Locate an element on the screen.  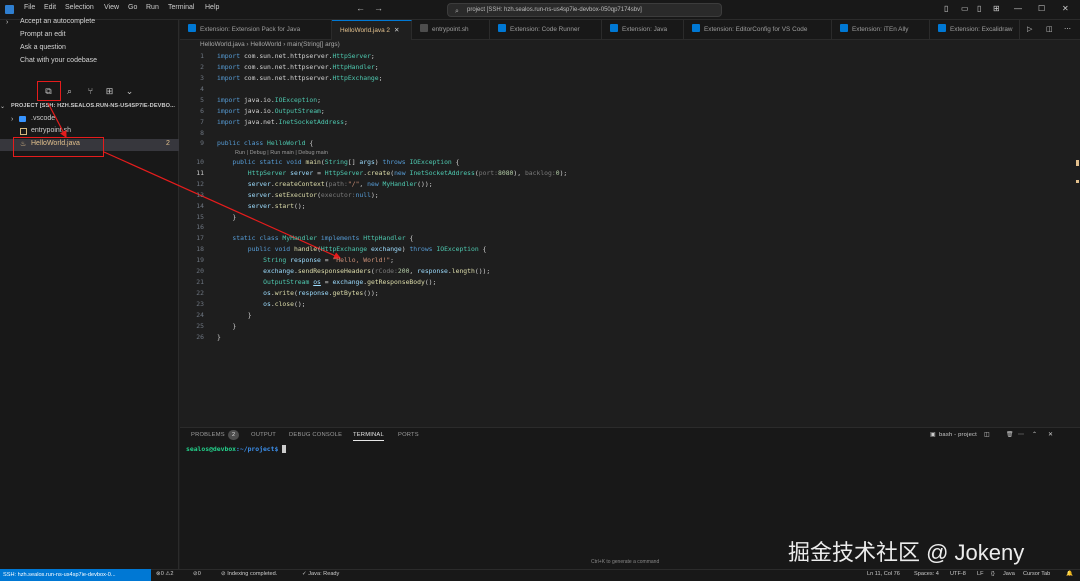
line-number: 7 is located at coordinates (202, 122).